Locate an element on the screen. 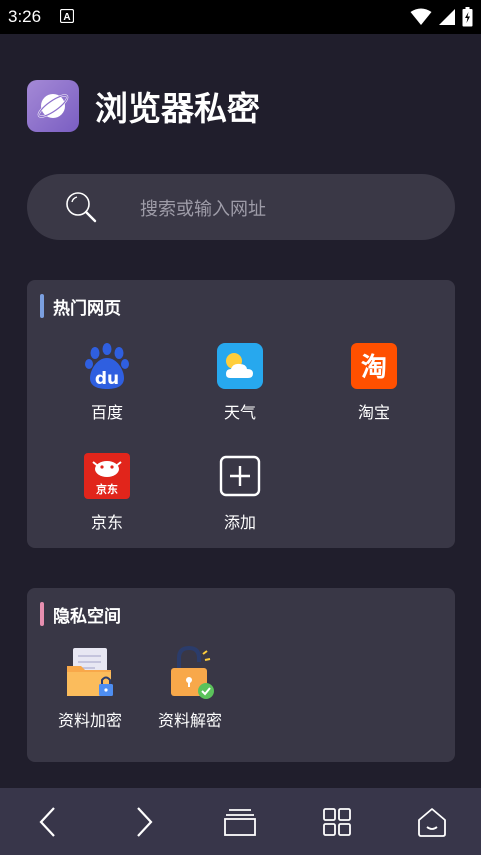 This screenshot has width=481, height=855. encrypt-files-button: 资料加密 is located at coordinates (90, 687).